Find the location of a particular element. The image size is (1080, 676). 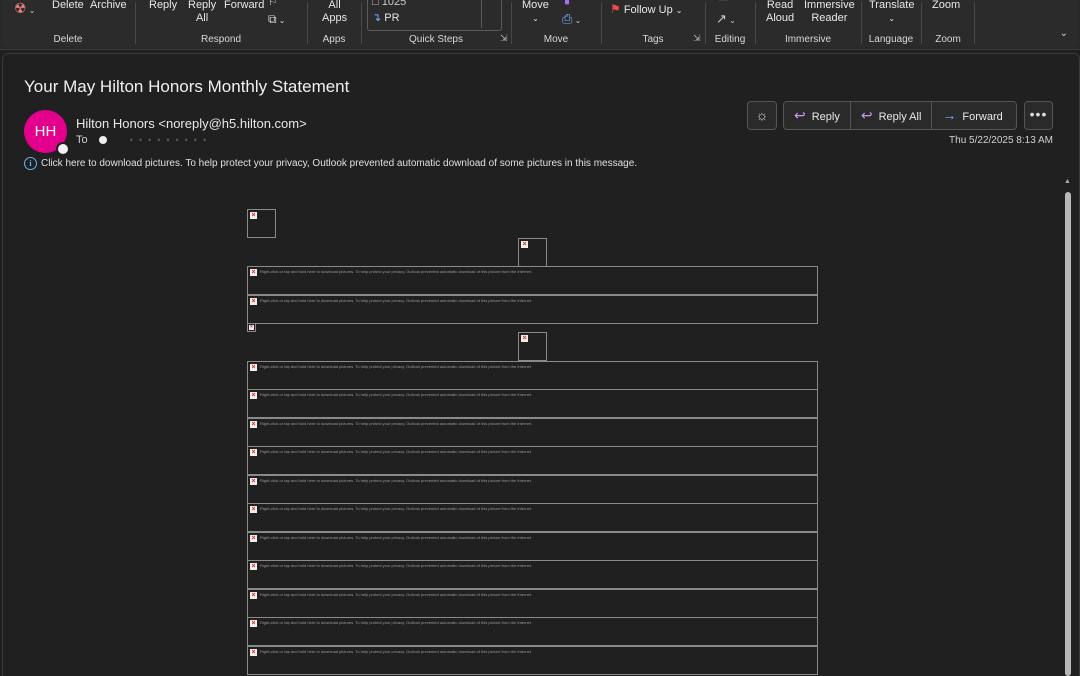

ellipsis-icon: ••• is located at coordinates (1038, 114).